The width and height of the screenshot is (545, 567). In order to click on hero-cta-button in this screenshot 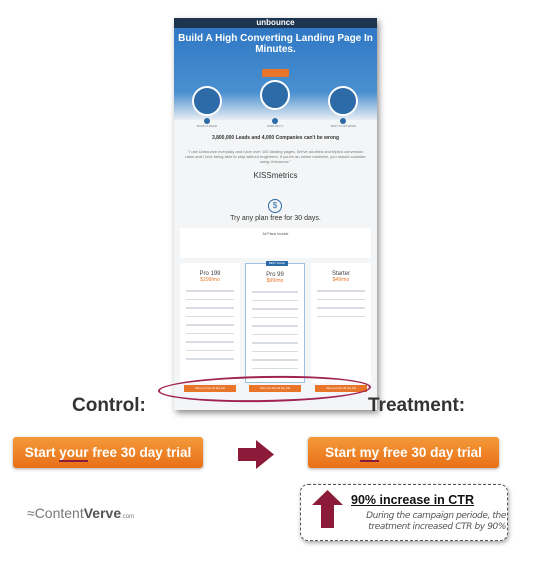, I will do `click(275, 73)`.